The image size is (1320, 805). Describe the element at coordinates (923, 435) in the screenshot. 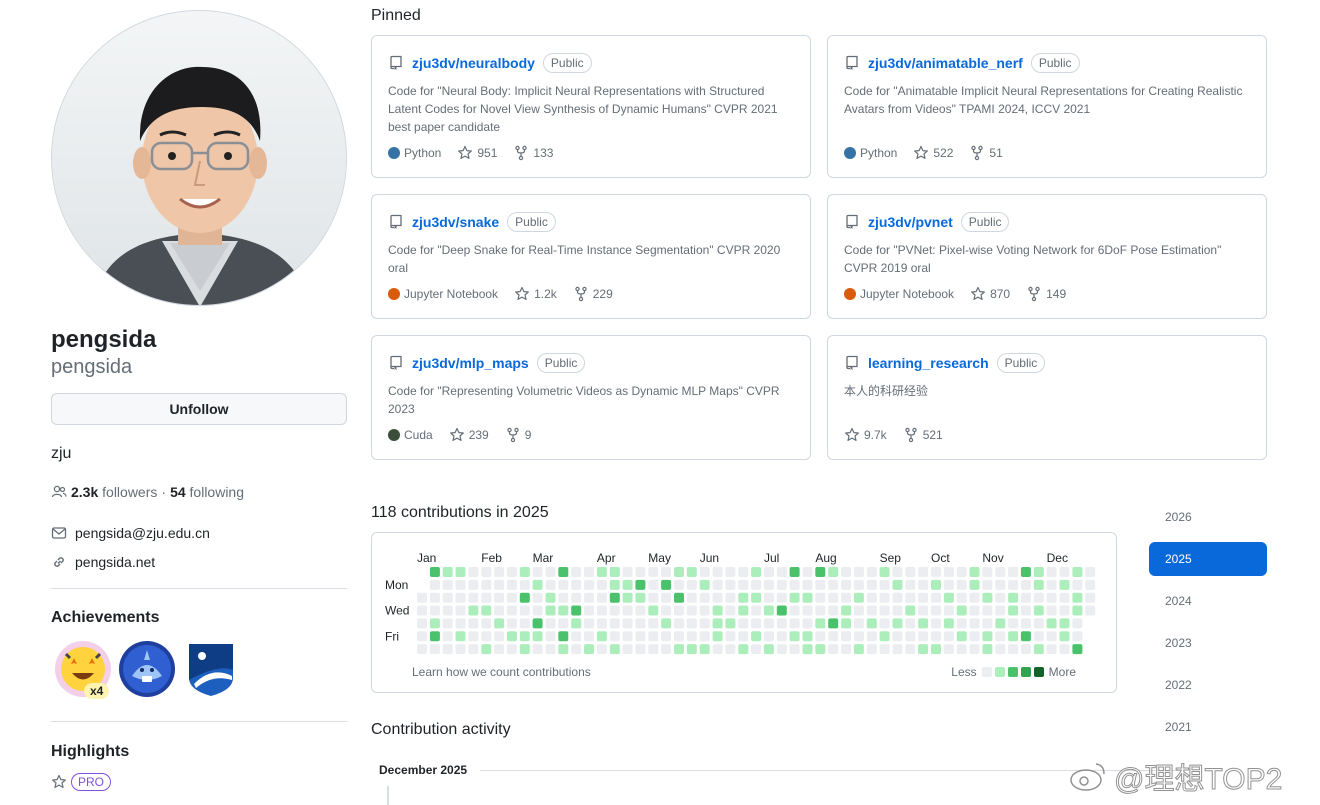

I see `repo-forks: 521` at that location.